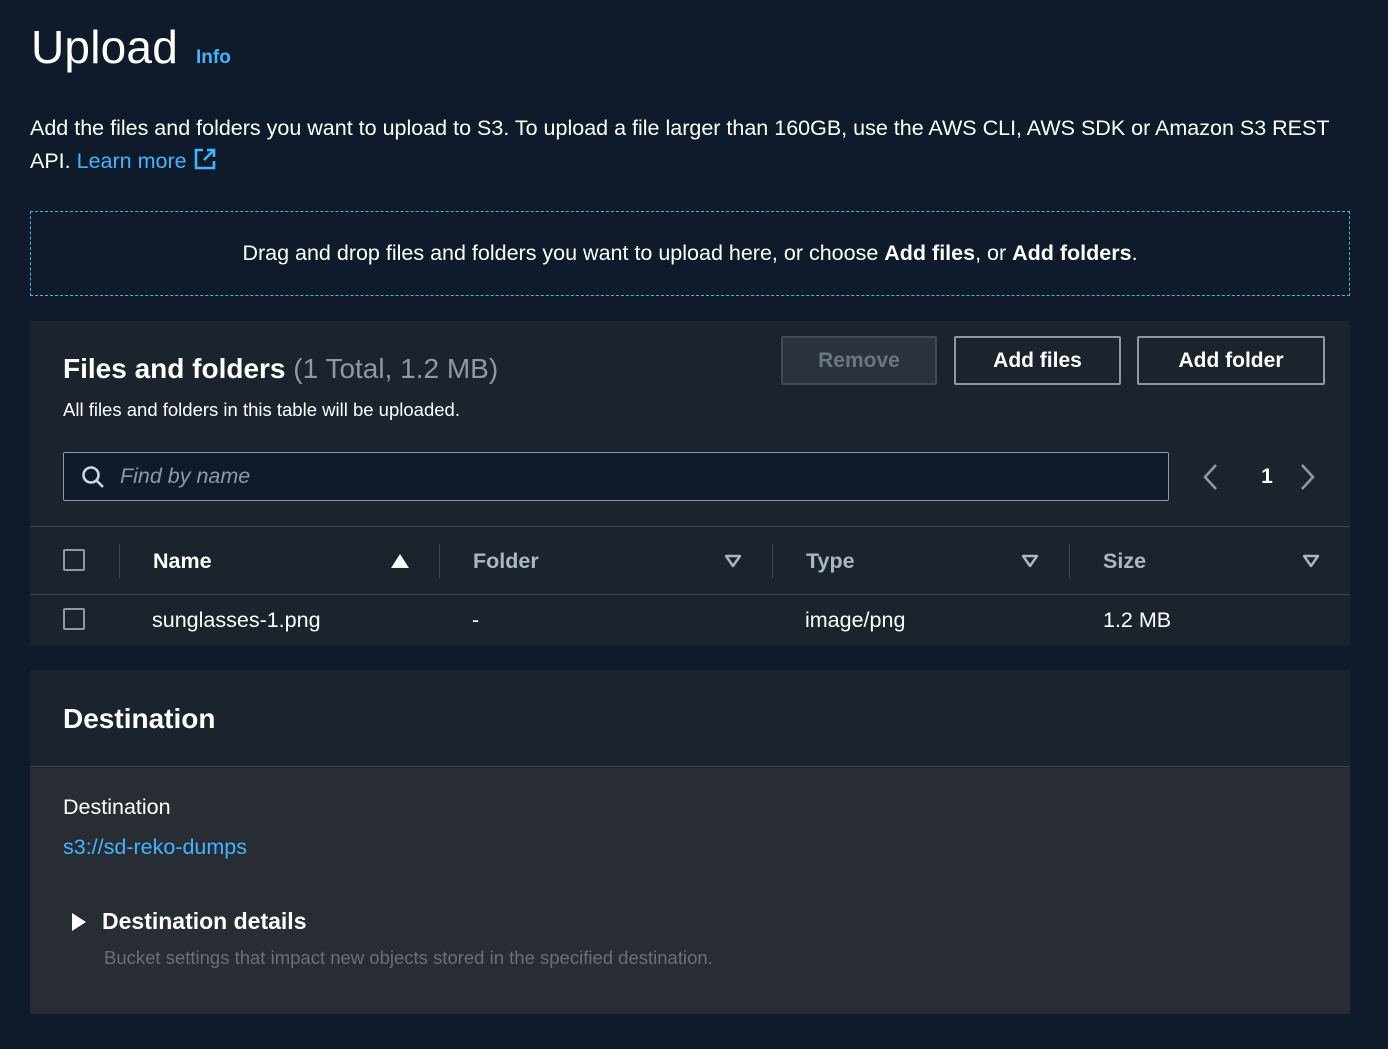 The height and width of the screenshot is (1049, 1388). What do you see at coordinates (930, 253) in the screenshot?
I see `dropzone-add-files: Add files` at bounding box center [930, 253].